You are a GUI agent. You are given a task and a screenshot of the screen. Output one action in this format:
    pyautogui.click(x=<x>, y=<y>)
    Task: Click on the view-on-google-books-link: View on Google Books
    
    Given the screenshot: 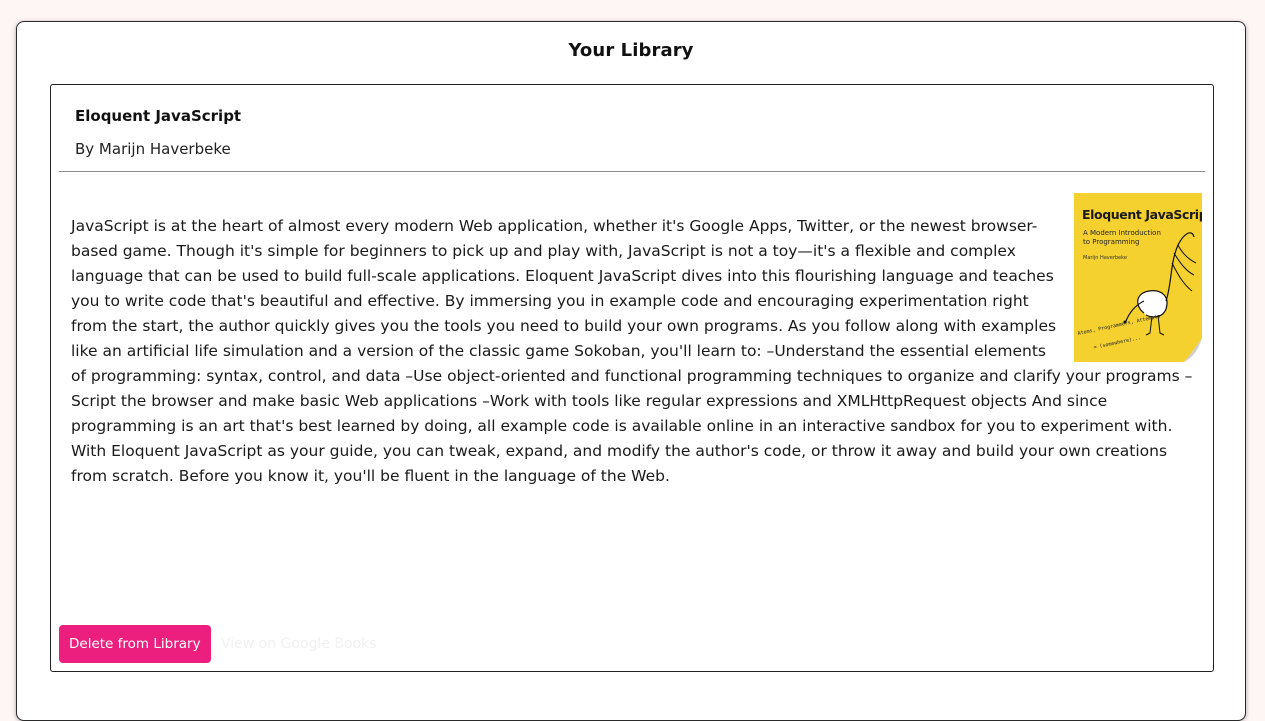 What is the action you would take?
    pyautogui.click(x=299, y=644)
    